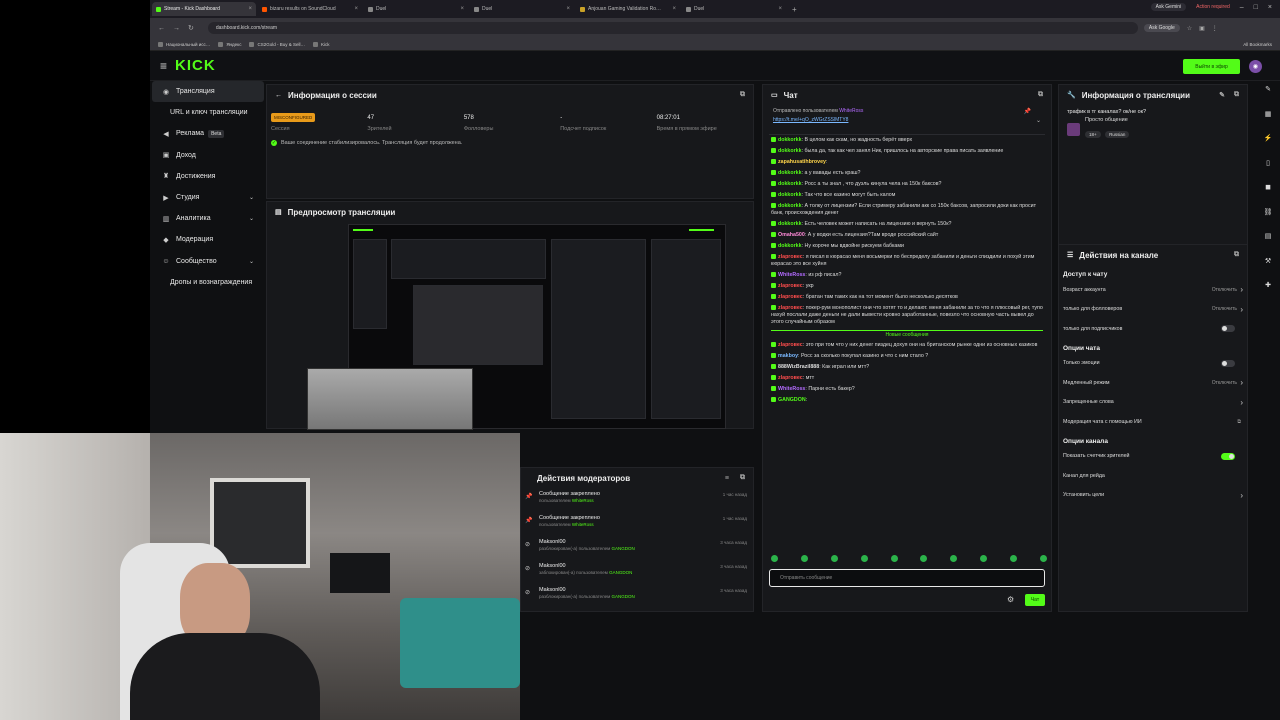 The image size is (1280, 720). Describe the element at coordinates (798, 367) in the screenshot. I see `chat-username: 888WizBrazil888` at that location.